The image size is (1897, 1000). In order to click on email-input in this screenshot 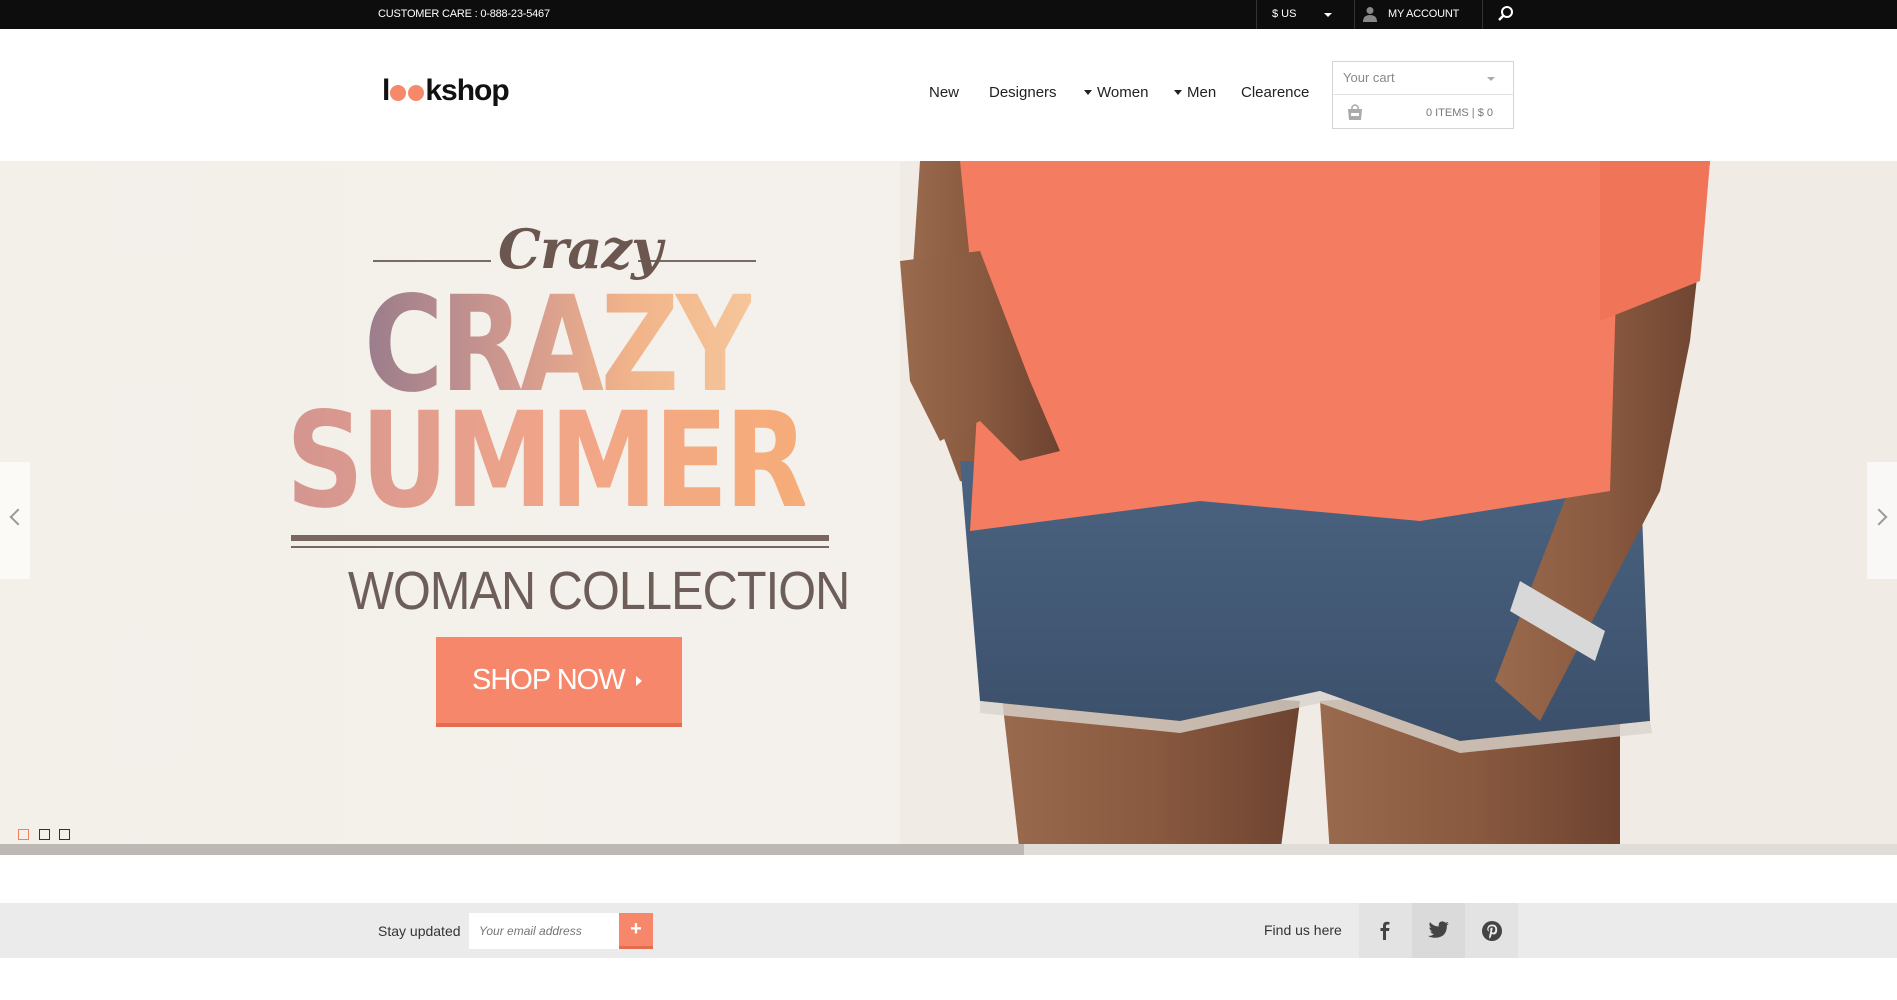, I will do `click(544, 931)`.